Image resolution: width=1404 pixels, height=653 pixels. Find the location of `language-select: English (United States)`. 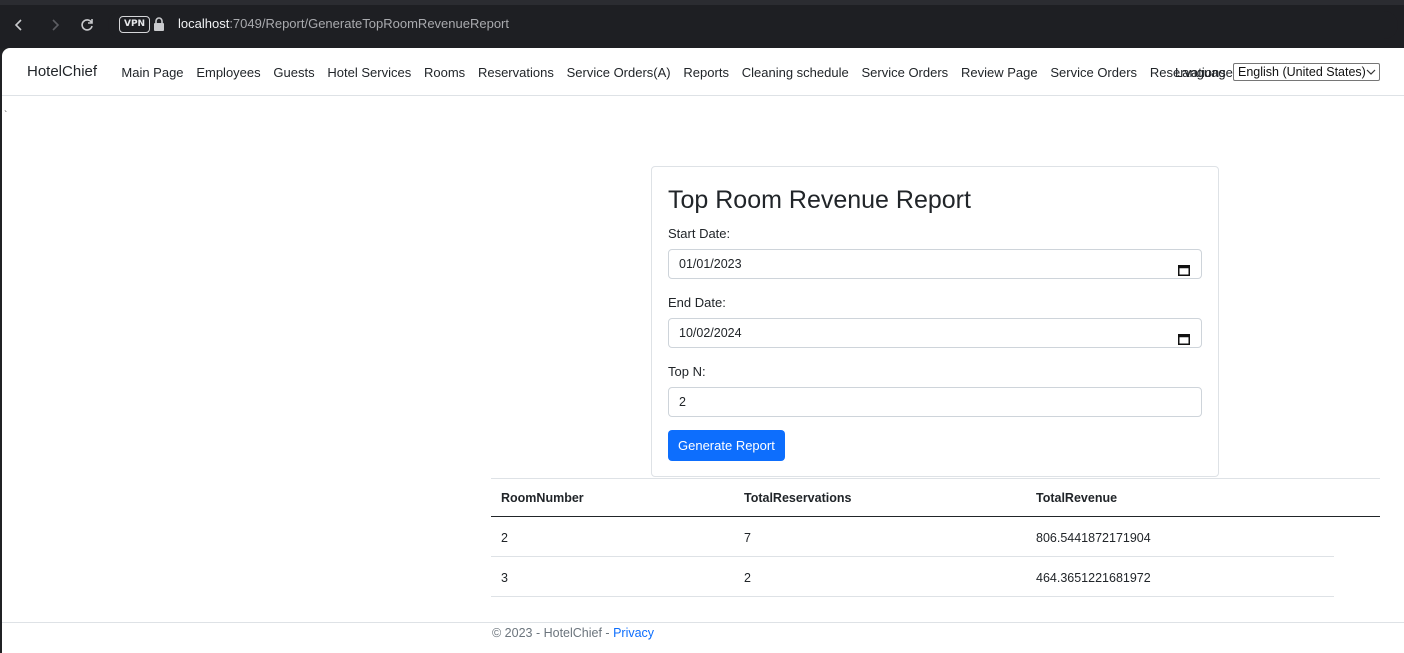

language-select: English (United States) is located at coordinates (1306, 72).